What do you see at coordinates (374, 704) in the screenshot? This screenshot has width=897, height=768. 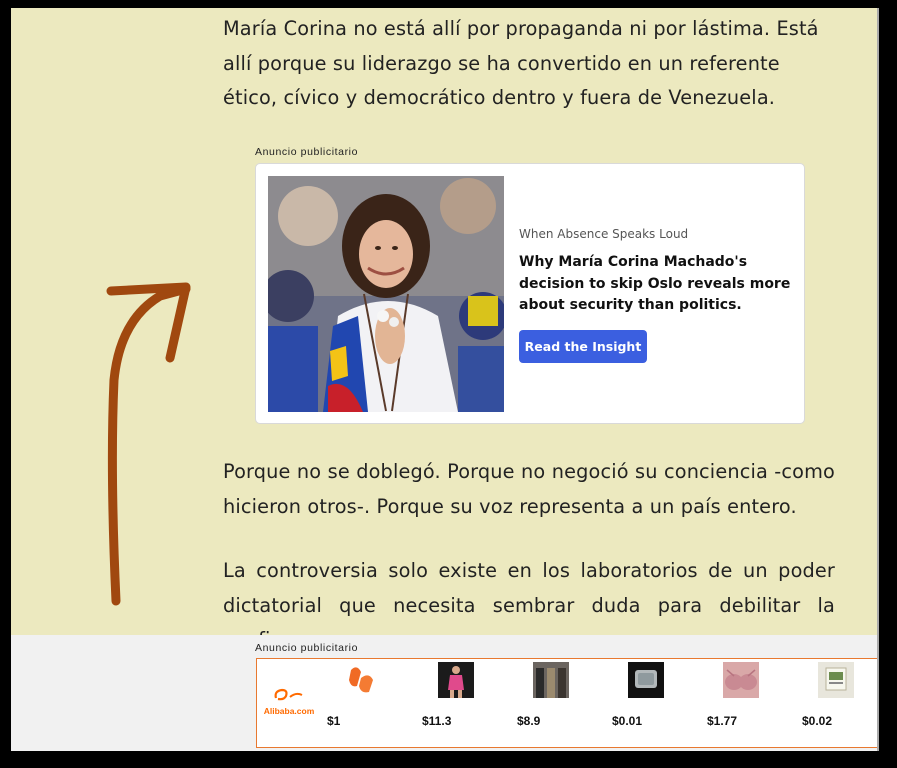 I see `product-item: $1` at bounding box center [374, 704].